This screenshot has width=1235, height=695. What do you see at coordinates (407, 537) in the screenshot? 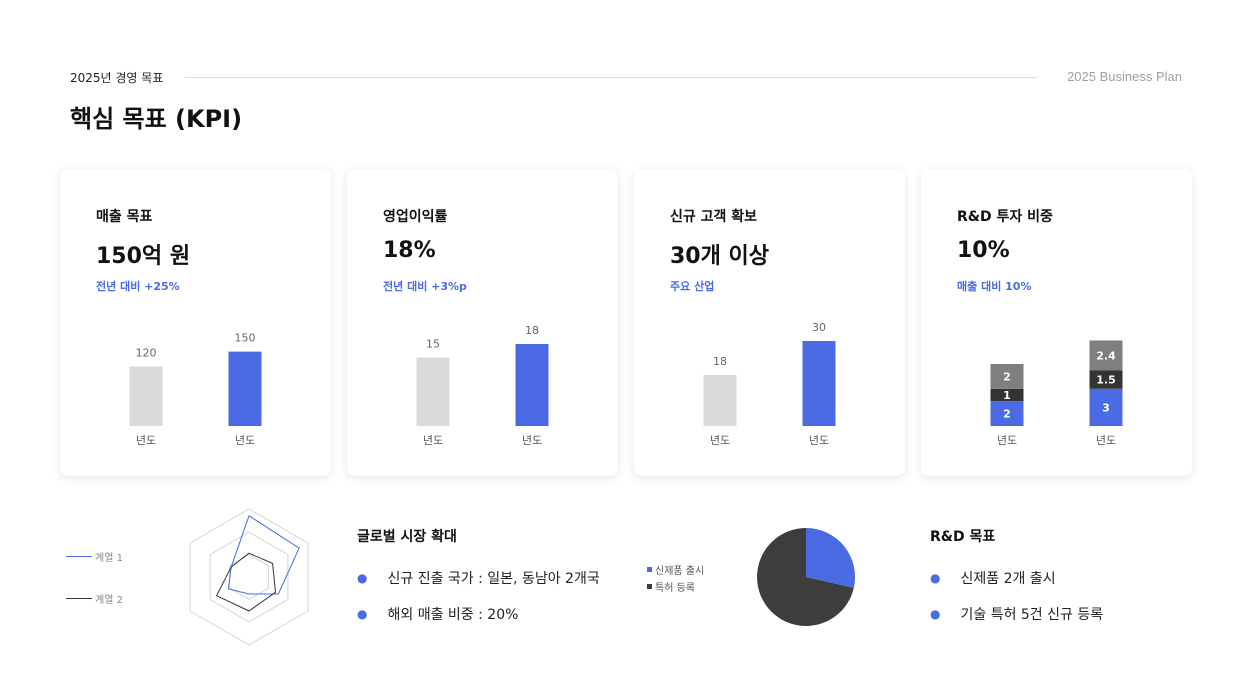
I see `global-section-title: 글로벌 시장 확대` at bounding box center [407, 537].